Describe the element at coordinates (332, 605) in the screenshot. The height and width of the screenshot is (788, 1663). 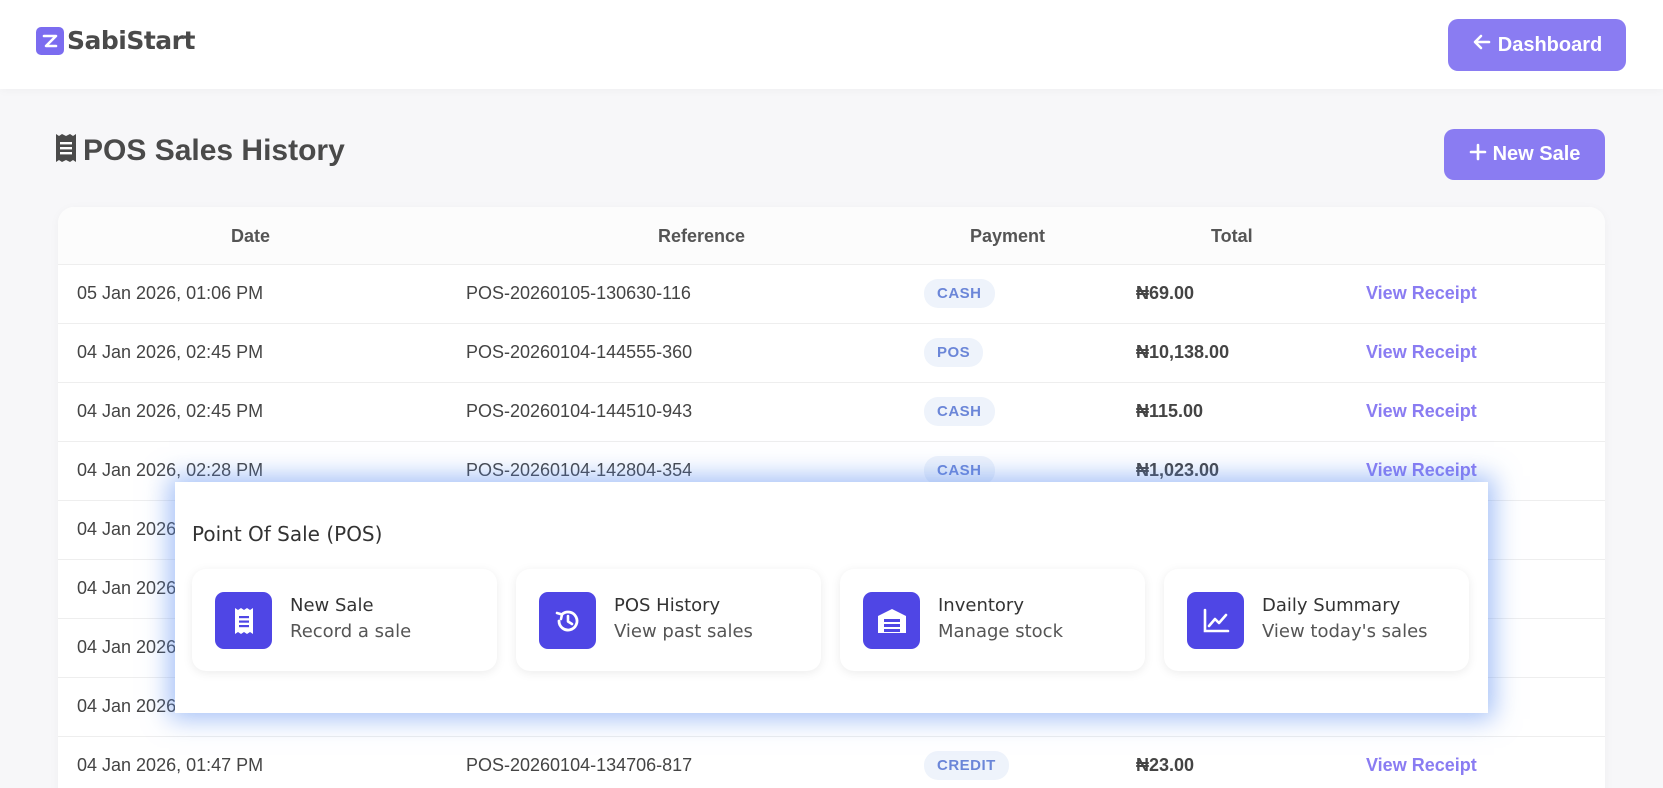
I see `tile-title: New Sale` at that location.